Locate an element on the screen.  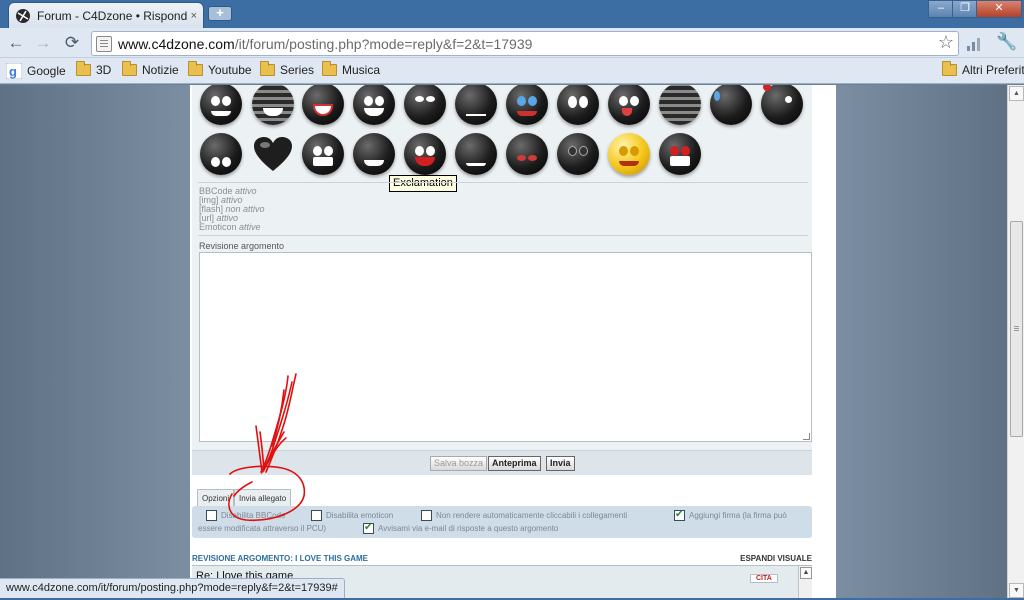
bookmark-series: Series is located at coordinates (287, 69).